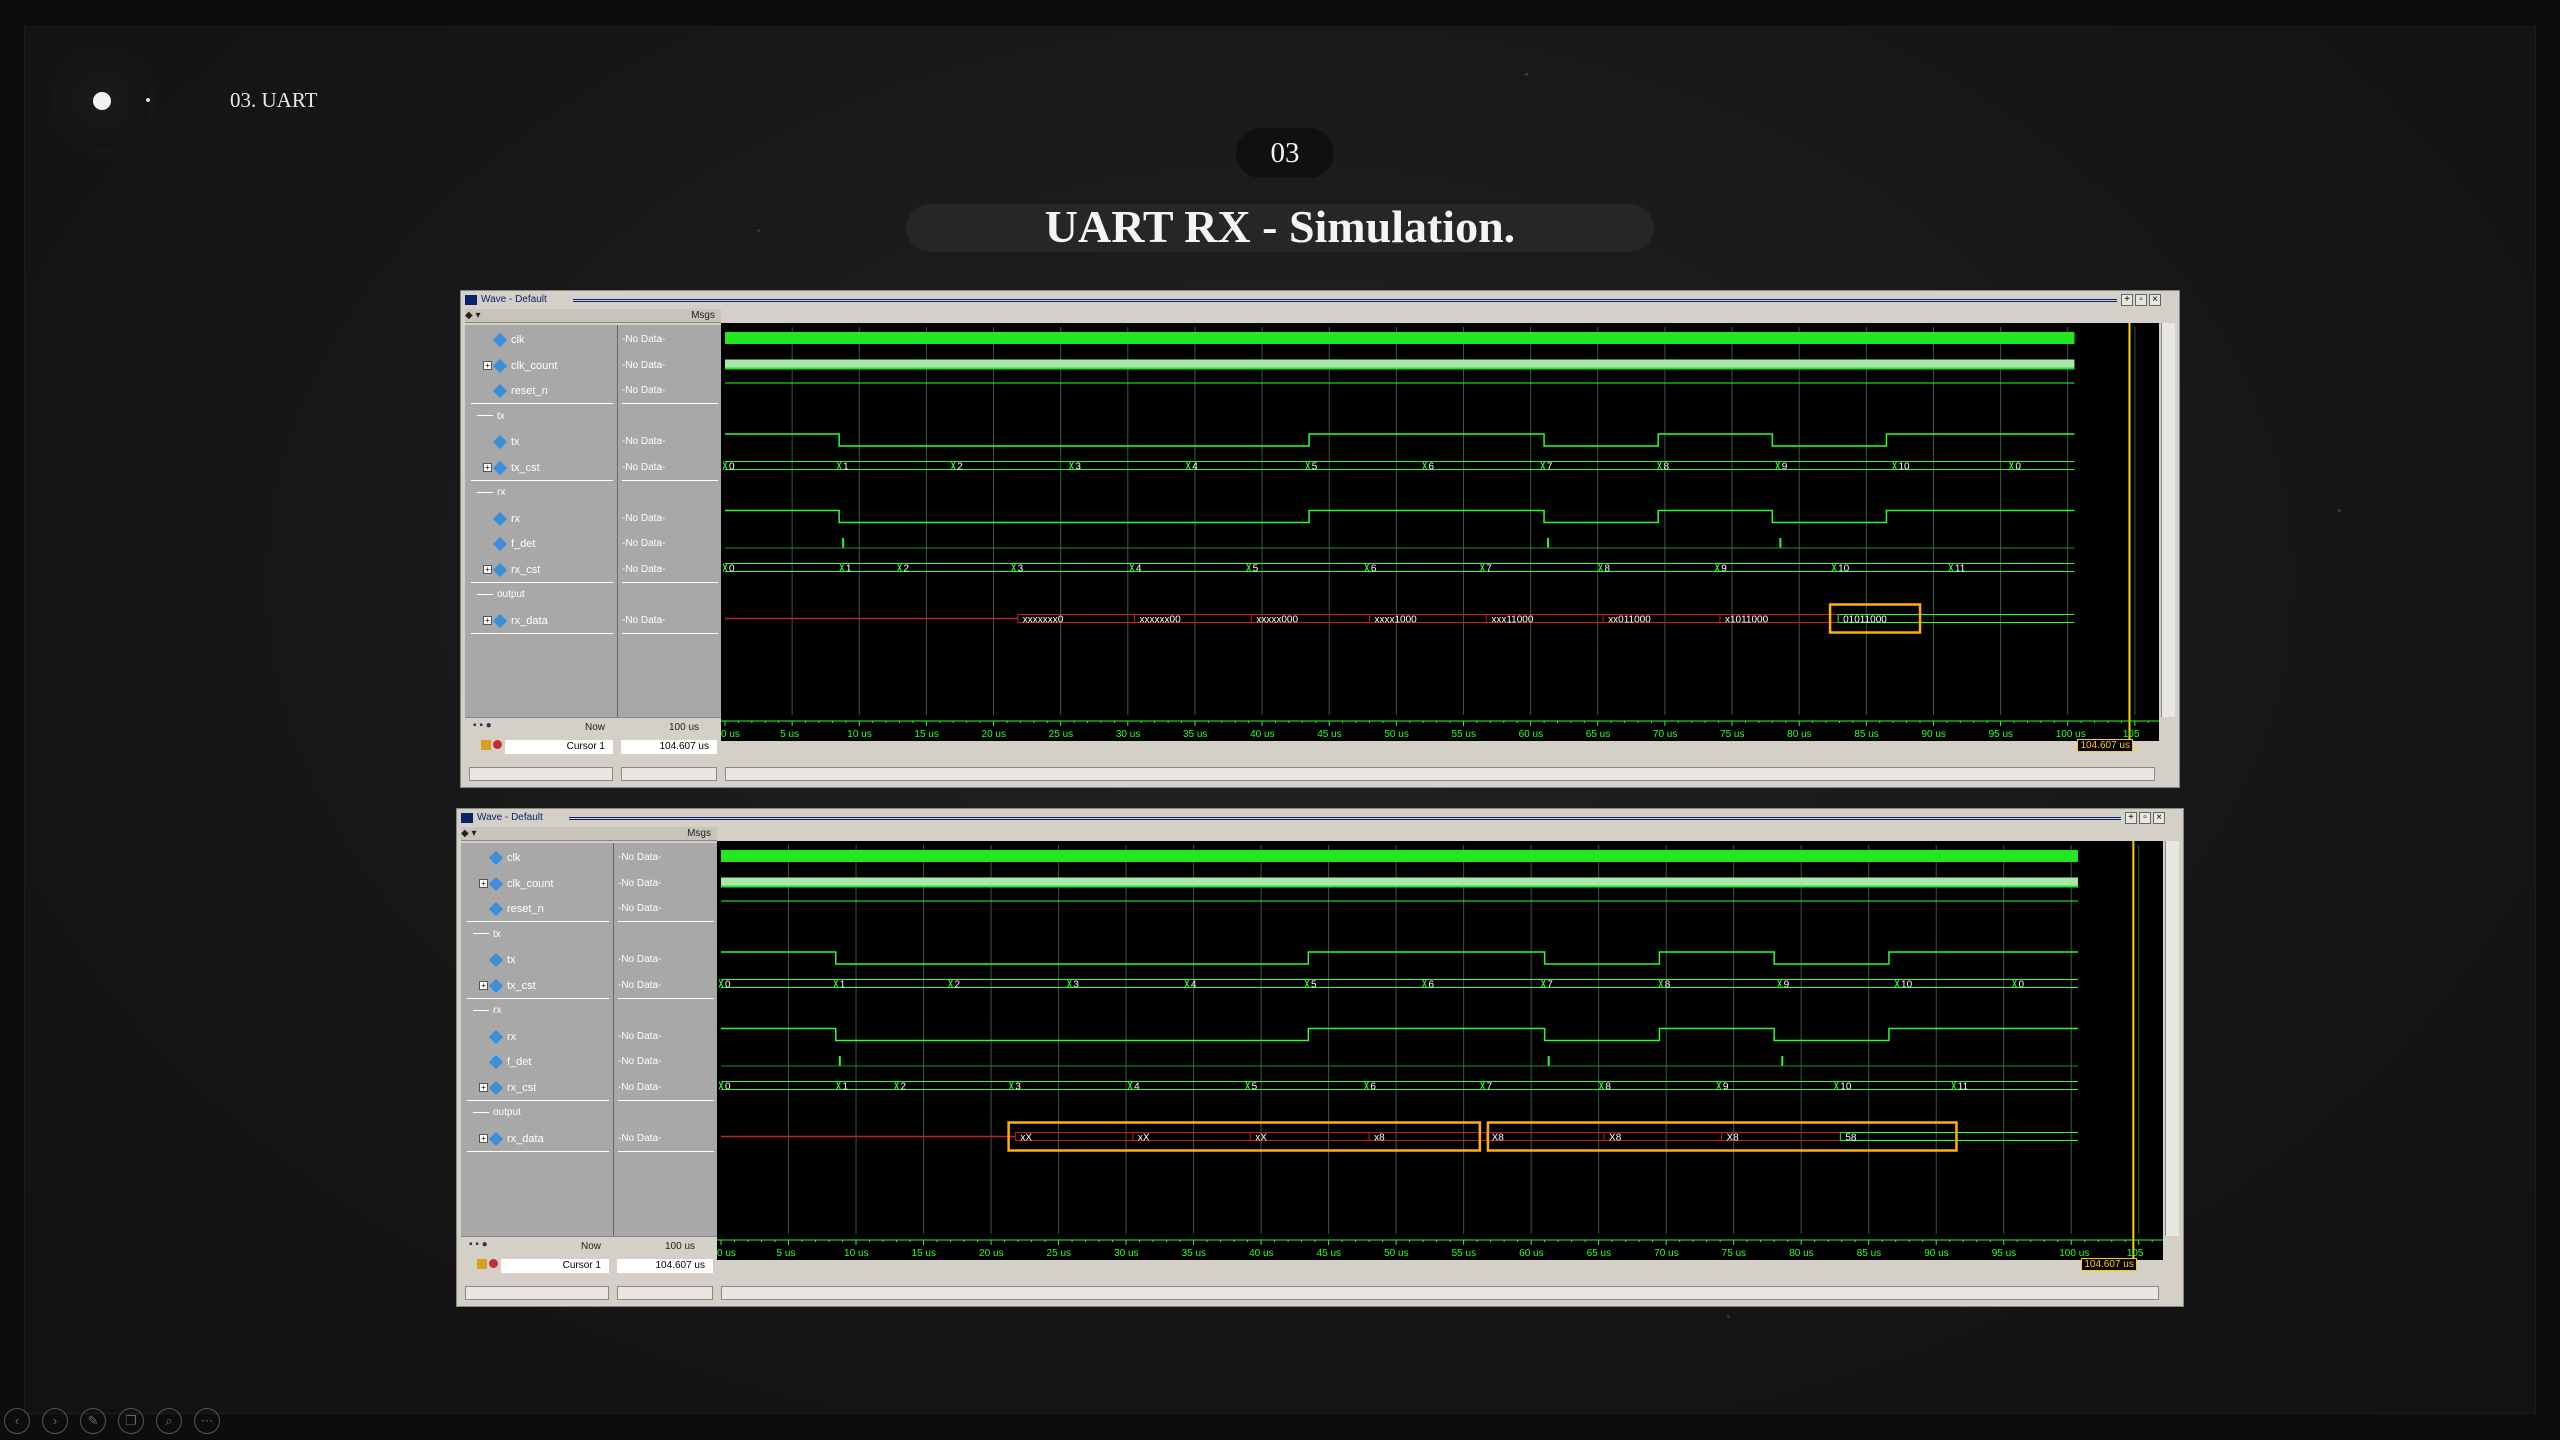  What do you see at coordinates (1329, 1253) in the screenshot?
I see `time-tick-label: 45 us` at bounding box center [1329, 1253].